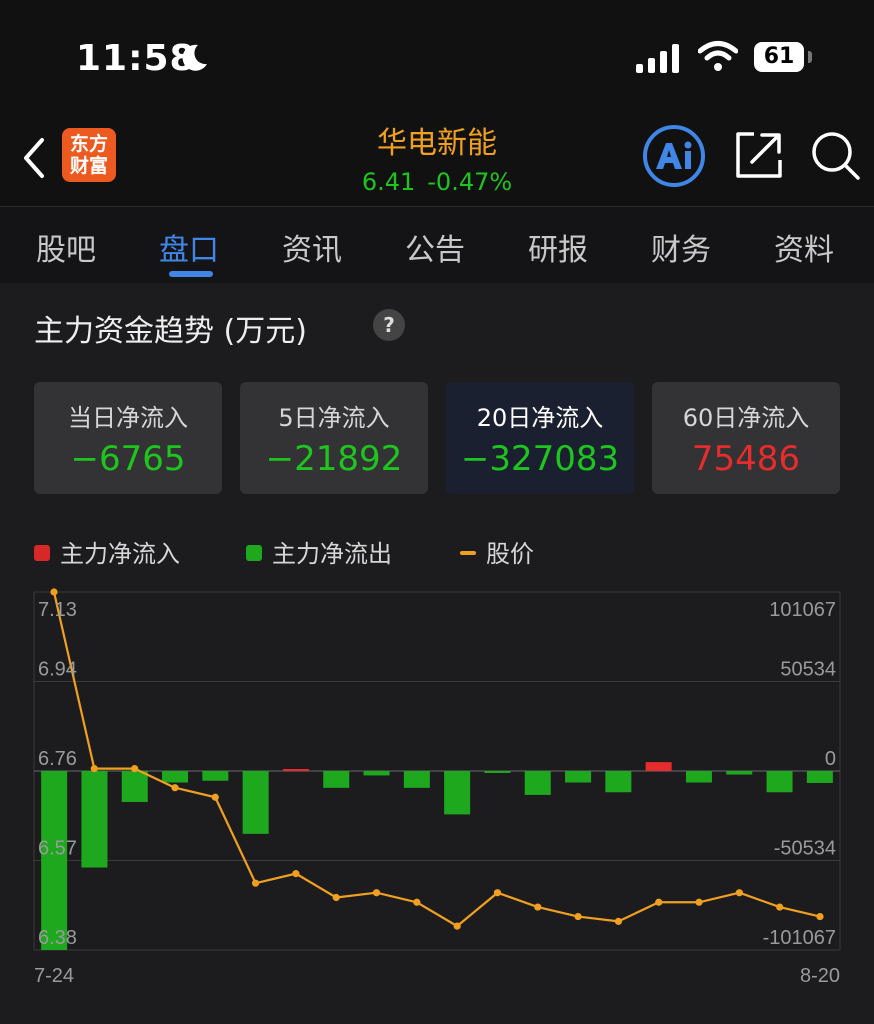 The width and height of the screenshot is (874, 1024). I want to click on tab-announcements: 公告, so click(435, 247).